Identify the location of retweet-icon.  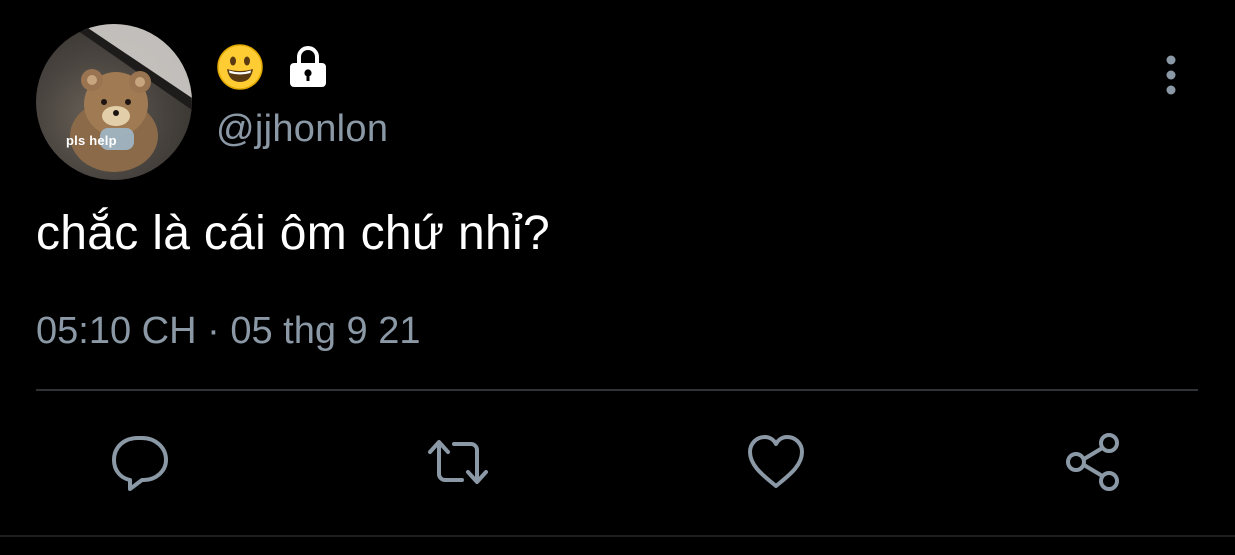
(458, 462).